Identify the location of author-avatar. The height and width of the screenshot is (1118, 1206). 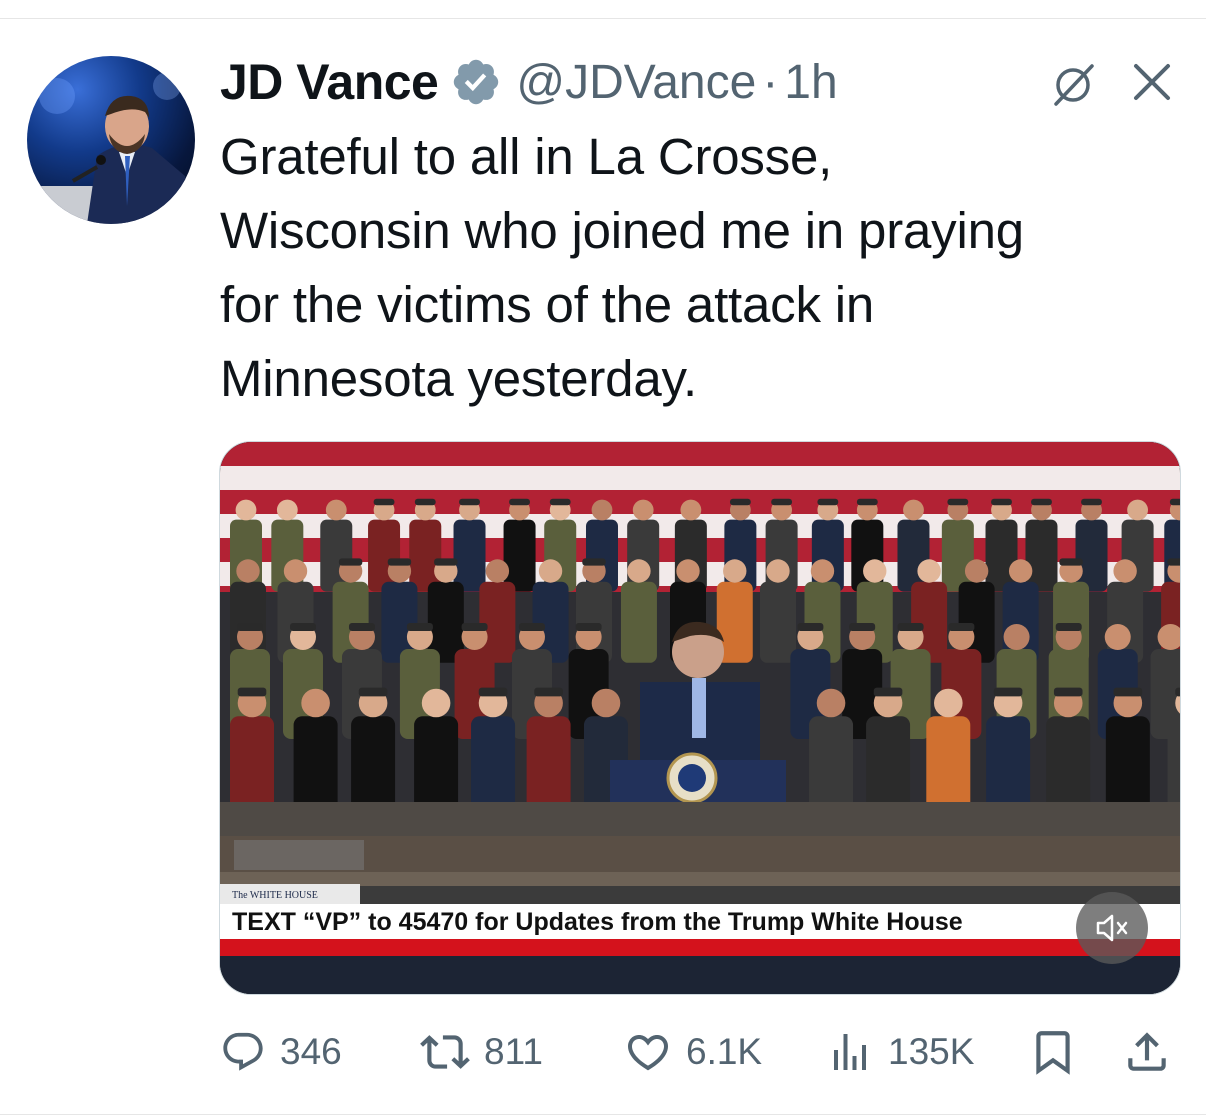
(111, 140).